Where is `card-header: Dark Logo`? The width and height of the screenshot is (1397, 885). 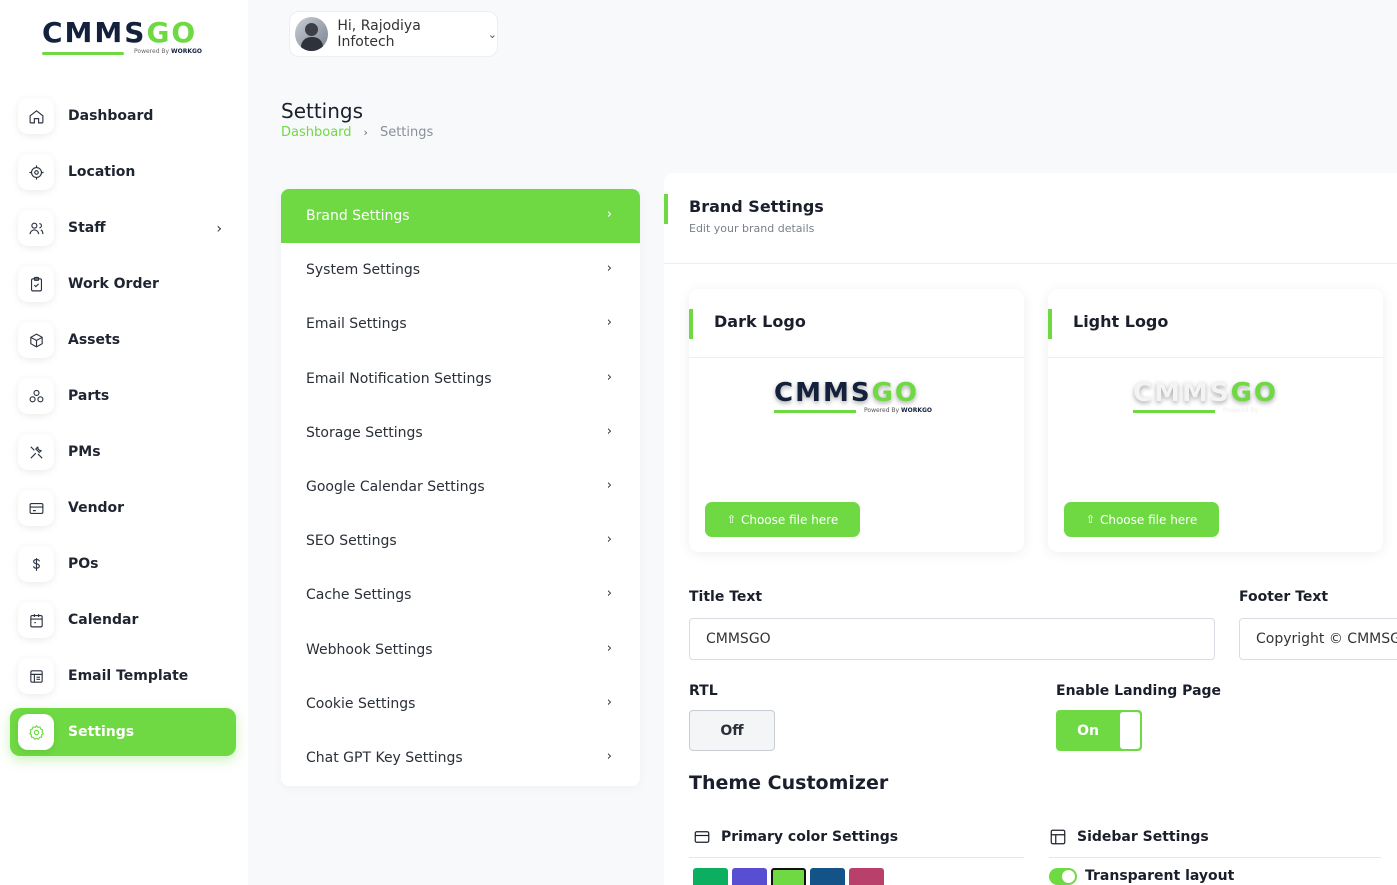
card-header: Dark Logo is located at coordinates (856, 323).